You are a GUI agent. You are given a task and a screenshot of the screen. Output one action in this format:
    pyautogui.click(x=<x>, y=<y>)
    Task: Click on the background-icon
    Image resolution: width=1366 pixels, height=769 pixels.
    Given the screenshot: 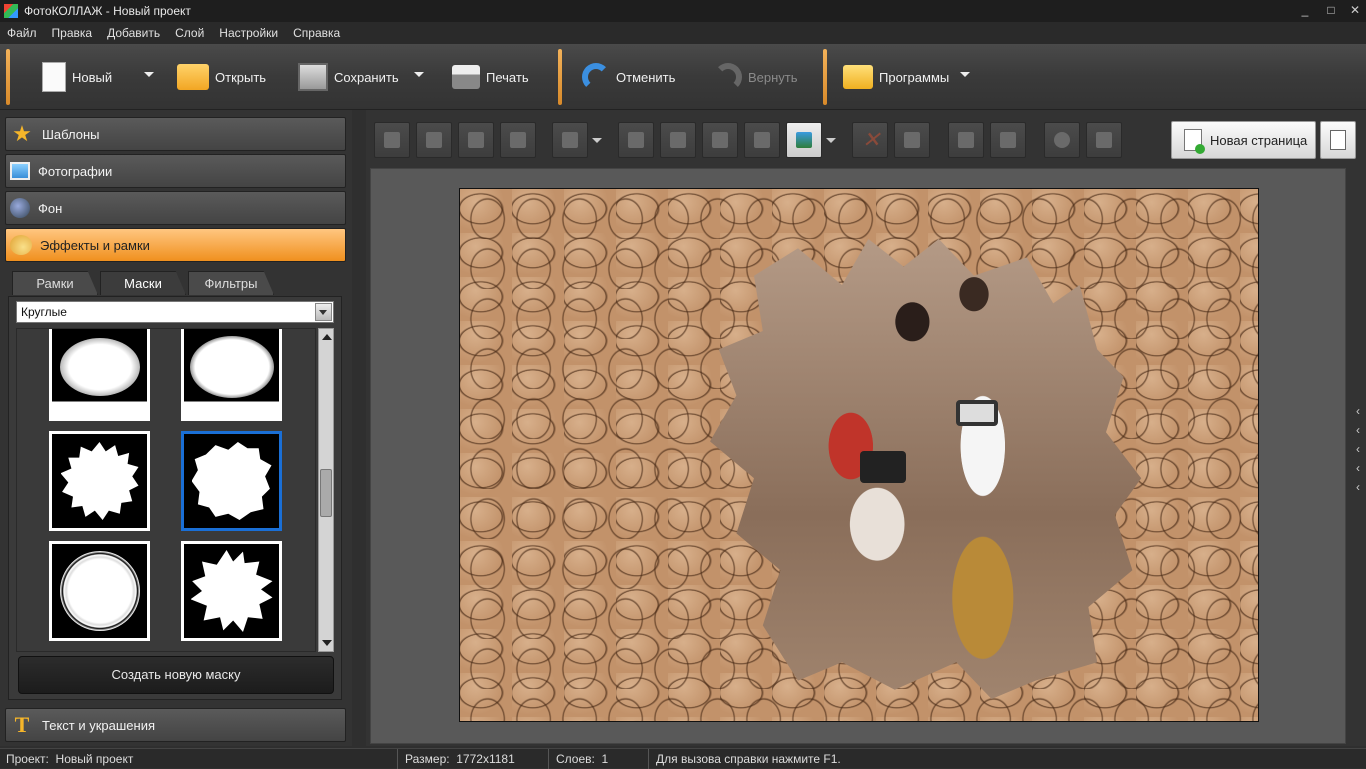 What is the action you would take?
    pyautogui.click(x=20, y=208)
    